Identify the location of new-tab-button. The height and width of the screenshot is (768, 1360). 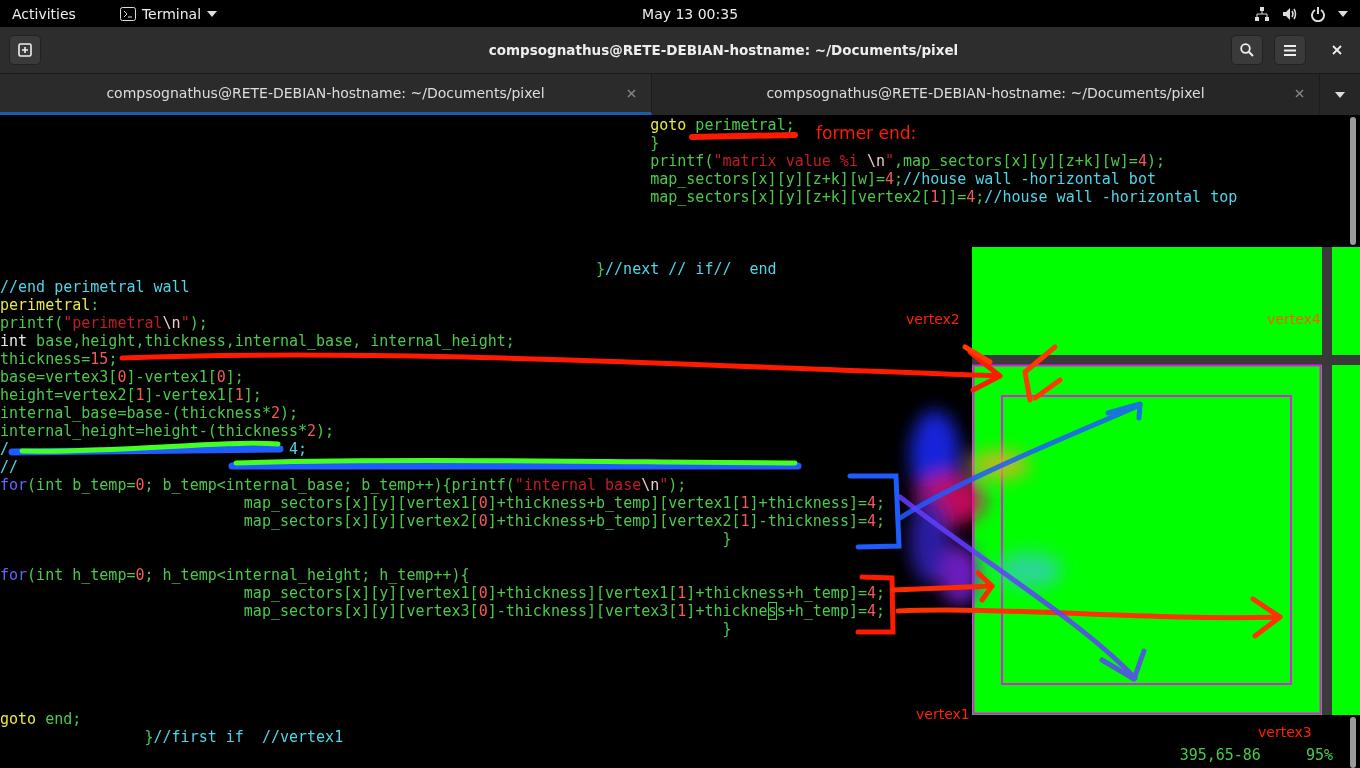
(25, 50).